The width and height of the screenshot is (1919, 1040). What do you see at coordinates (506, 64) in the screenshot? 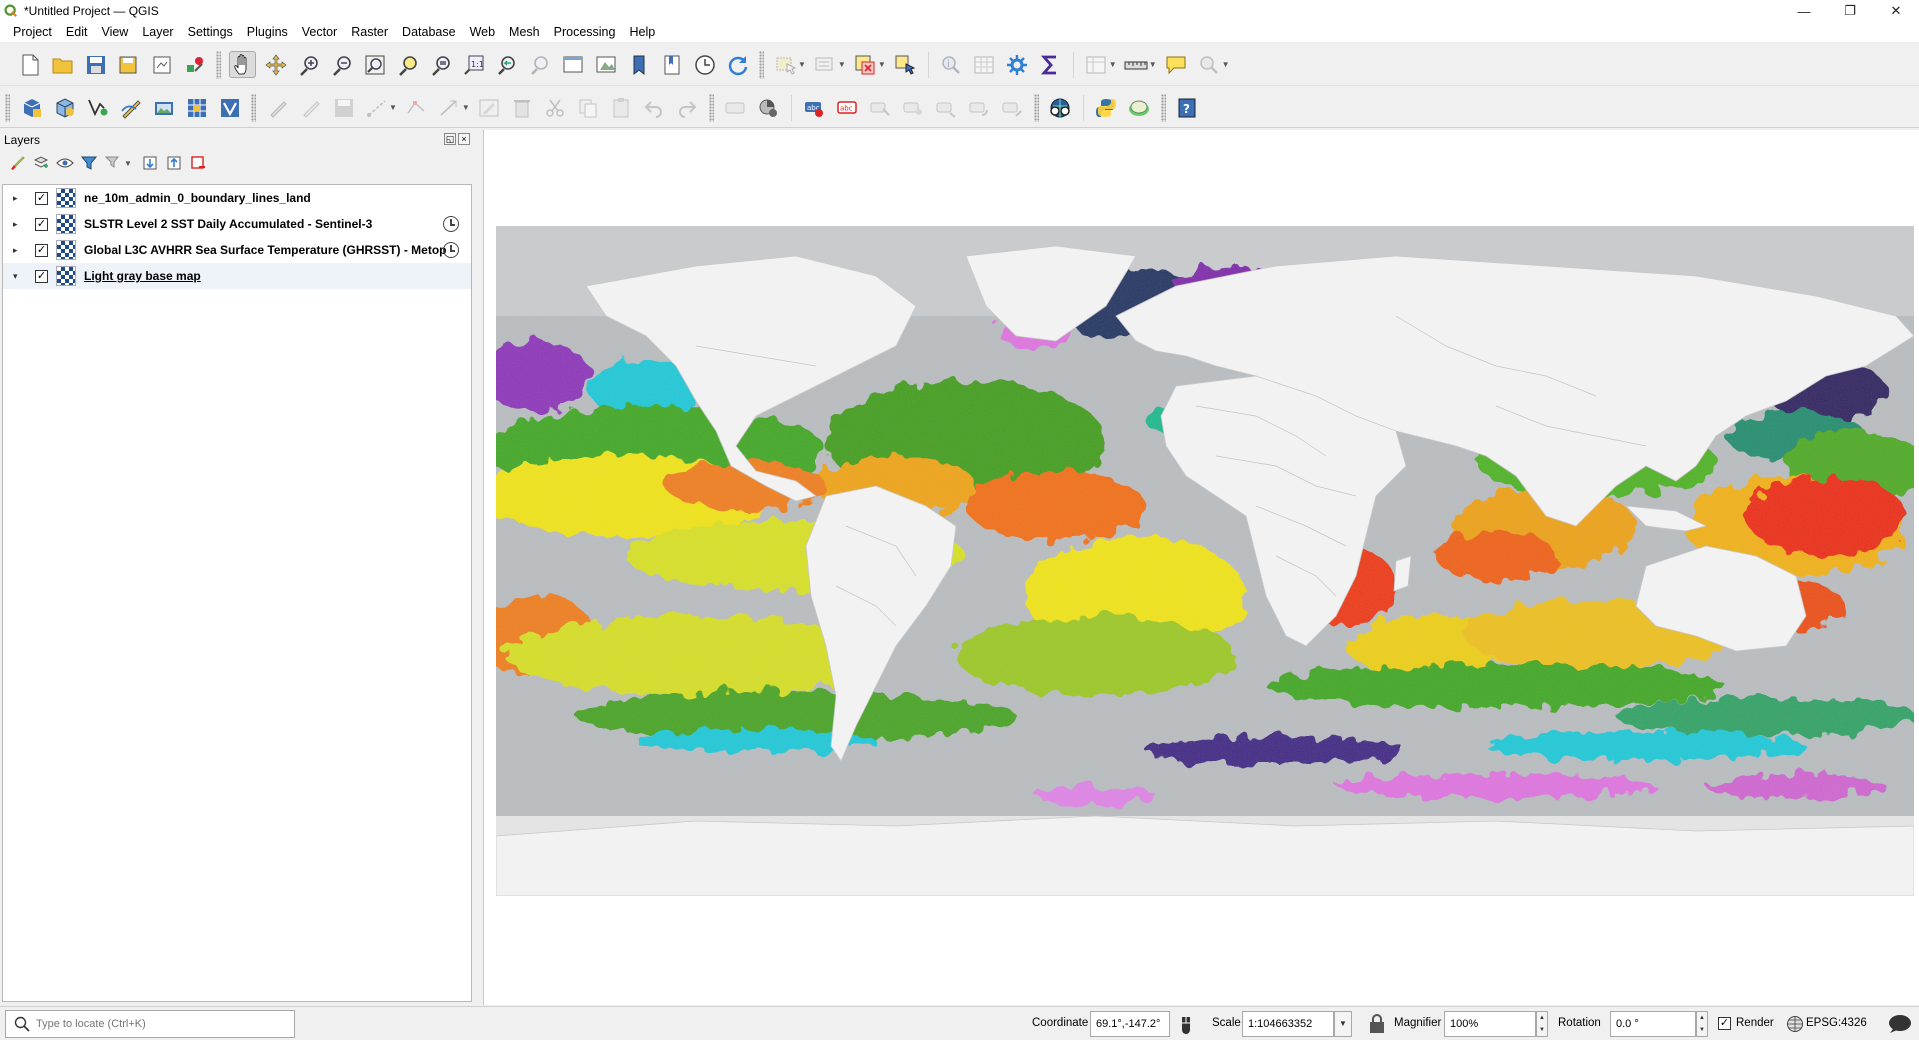
I see `zoom-last-button` at bounding box center [506, 64].